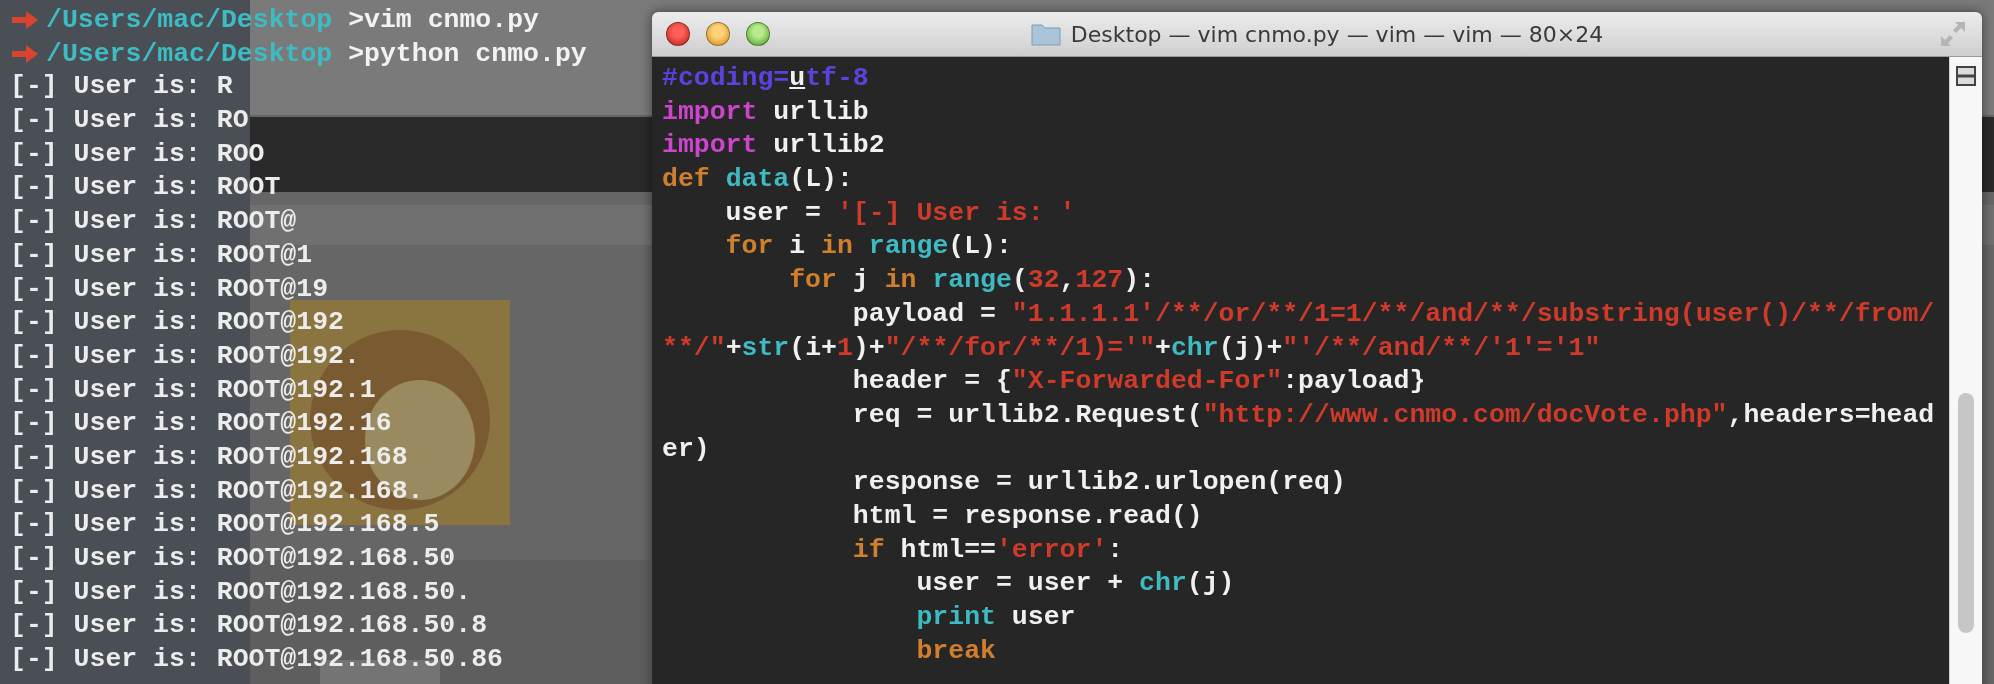 Image resolution: width=1994 pixels, height=684 pixels. Describe the element at coordinates (249, 626) in the screenshot. I see `output-line: [-] User is: ROOT@192.168.50.8` at that location.